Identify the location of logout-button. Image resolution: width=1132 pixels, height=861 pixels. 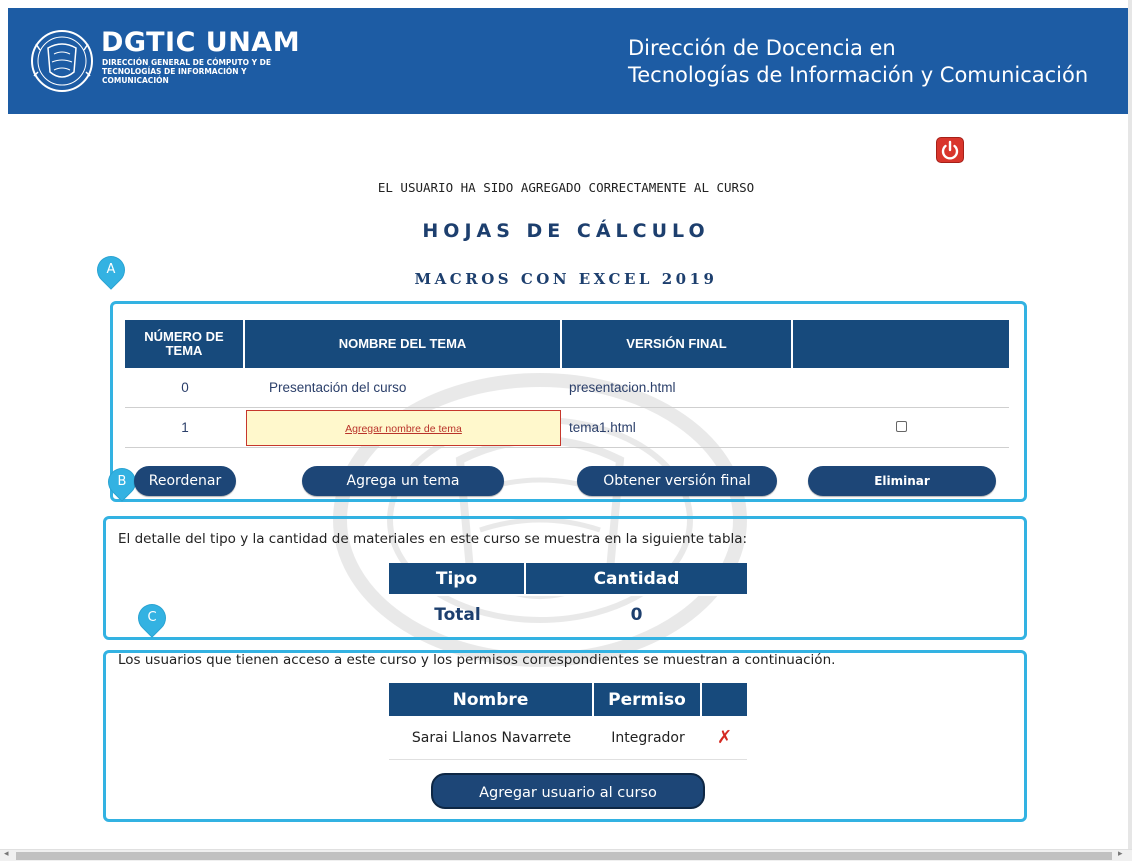
(950, 150).